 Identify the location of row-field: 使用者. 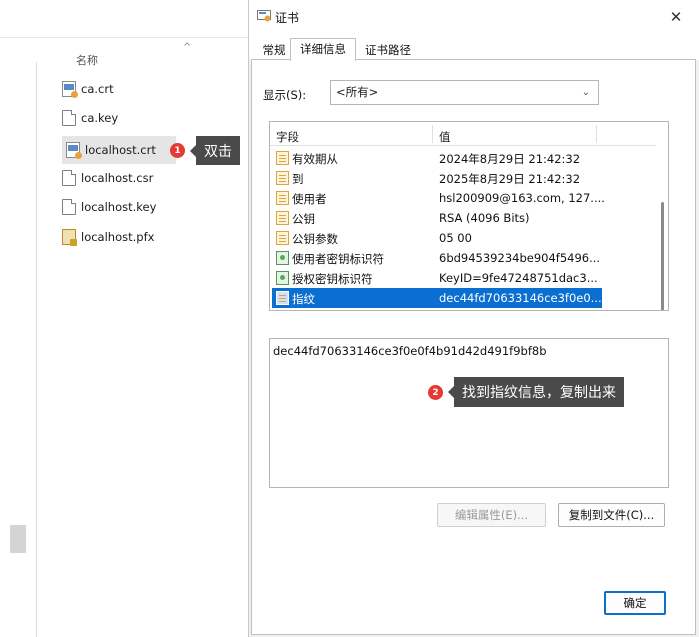
(309, 199).